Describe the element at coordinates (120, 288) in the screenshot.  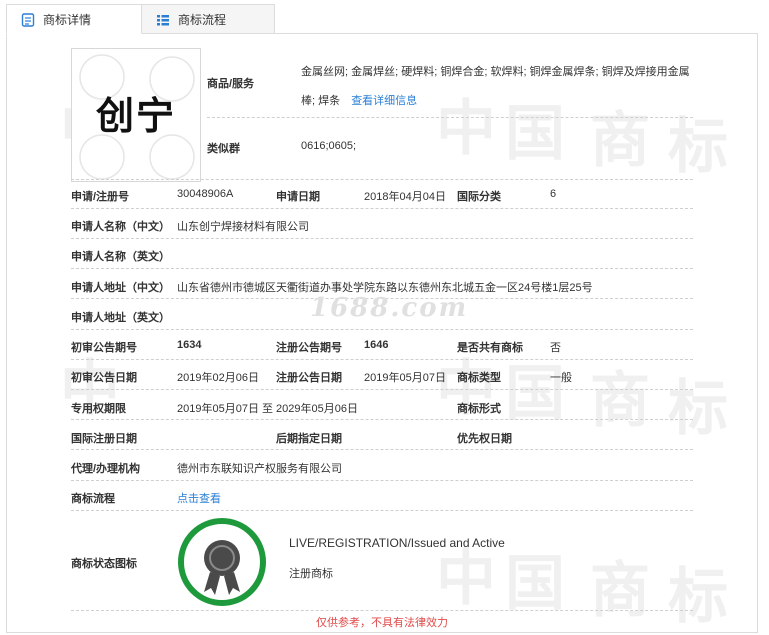
I see `address-cn-label: 申请人地址（中文）` at that location.